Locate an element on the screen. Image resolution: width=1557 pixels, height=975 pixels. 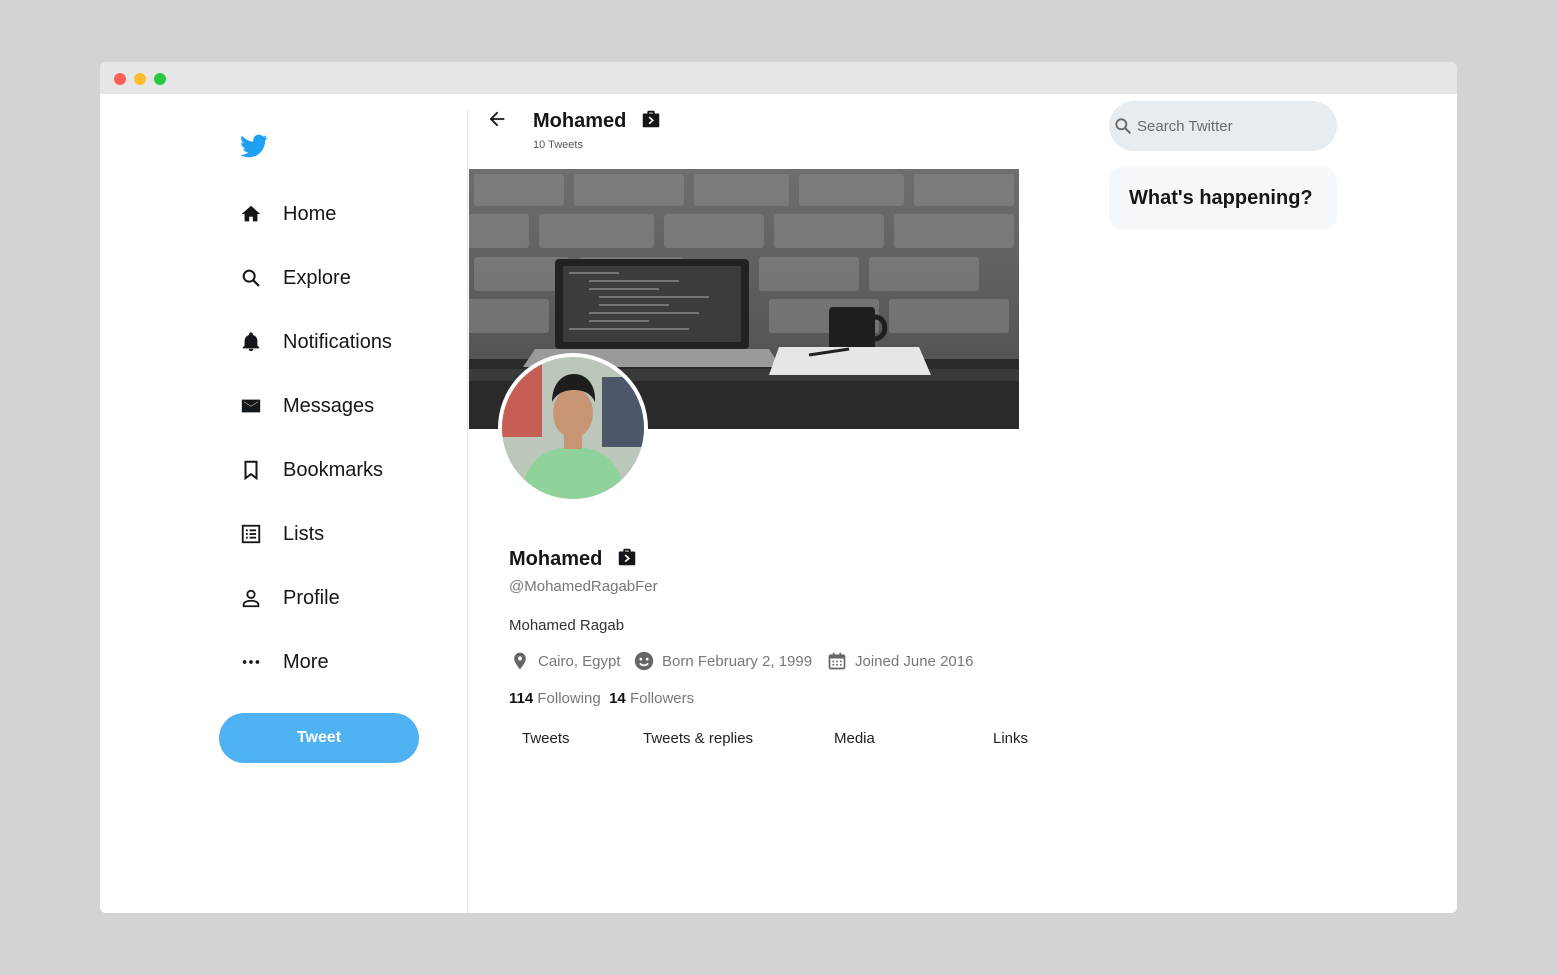
sidebar-item-label: Profile is located at coordinates (311, 597).